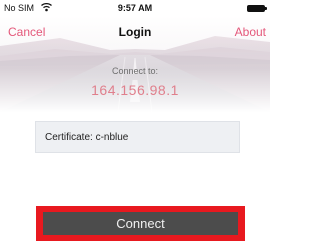 The height and width of the screenshot is (241, 320). Describe the element at coordinates (137, 137) in the screenshot. I see `certificate-selector: Certificate: c-nblue` at that location.